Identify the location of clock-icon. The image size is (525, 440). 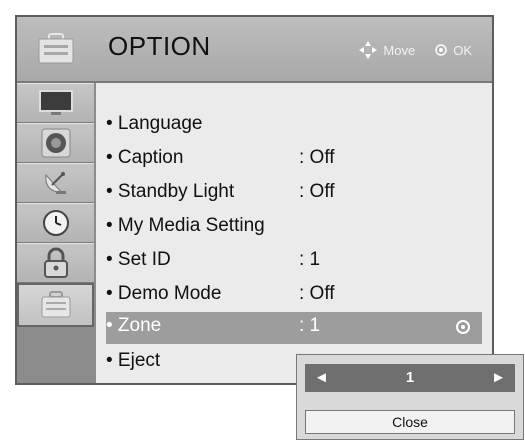
(55, 223).